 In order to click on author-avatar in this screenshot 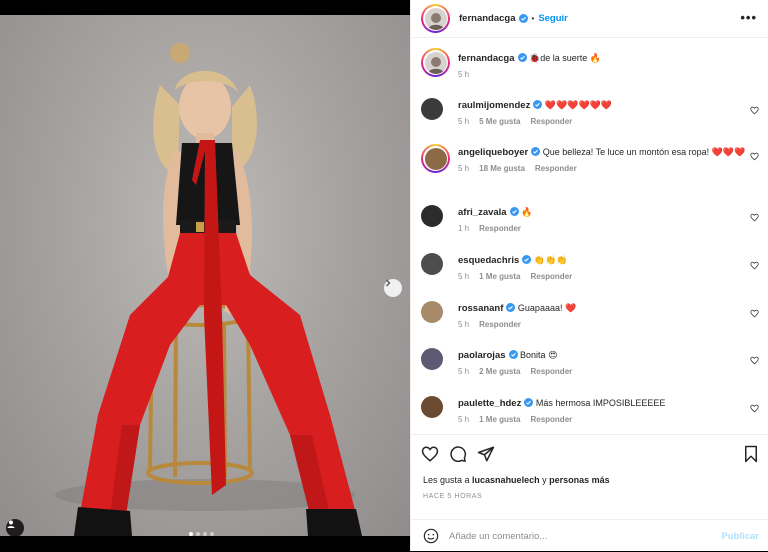, I will do `click(435, 18)`.